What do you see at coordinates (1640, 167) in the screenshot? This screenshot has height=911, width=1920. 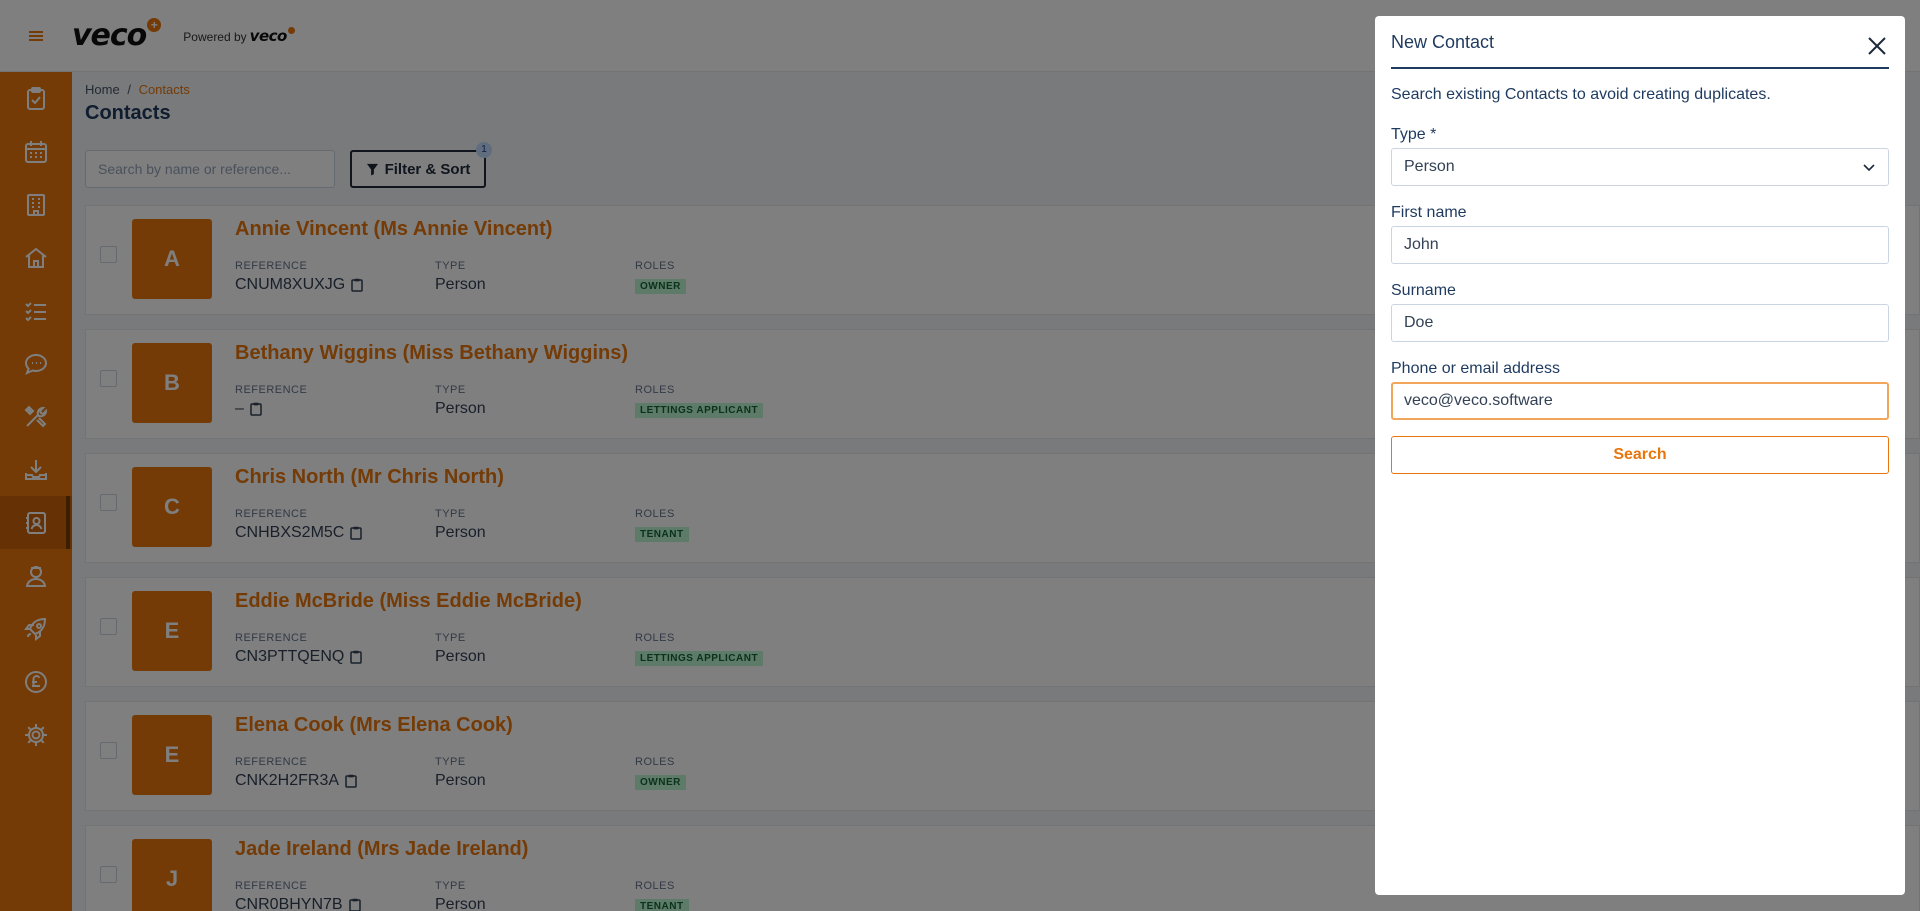 I see `type-select: Person` at bounding box center [1640, 167].